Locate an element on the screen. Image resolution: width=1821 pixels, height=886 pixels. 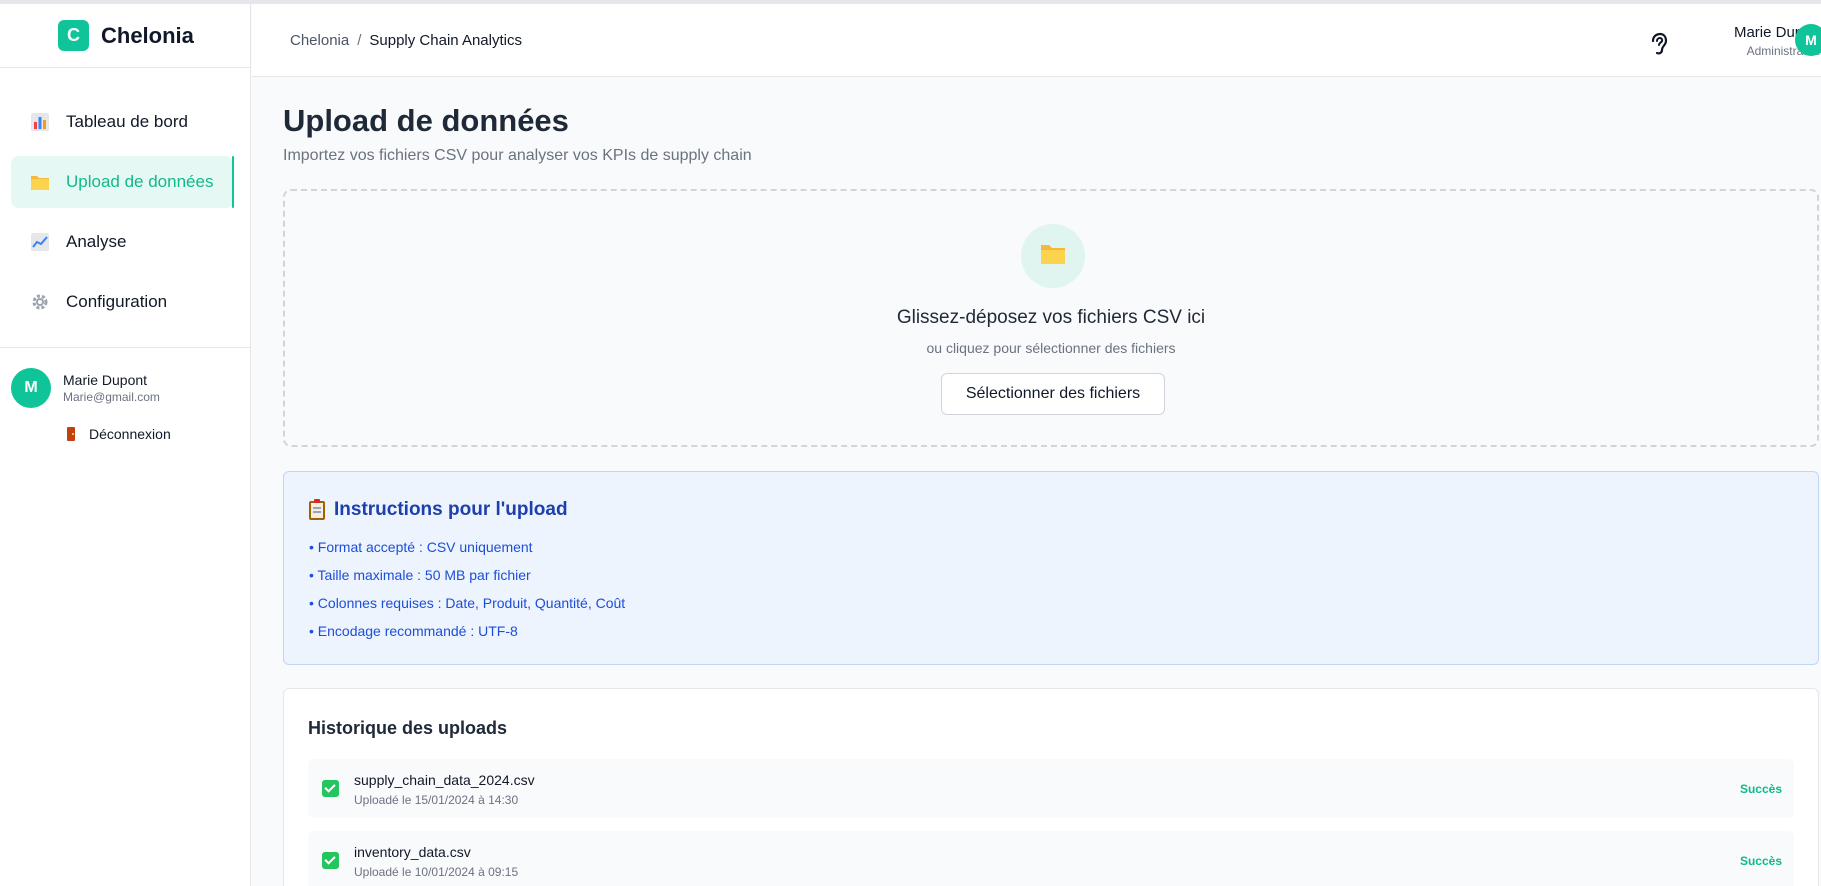
file-date: Uploadé le 10/01/2024 à 09:15 is located at coordinates (436, 872).